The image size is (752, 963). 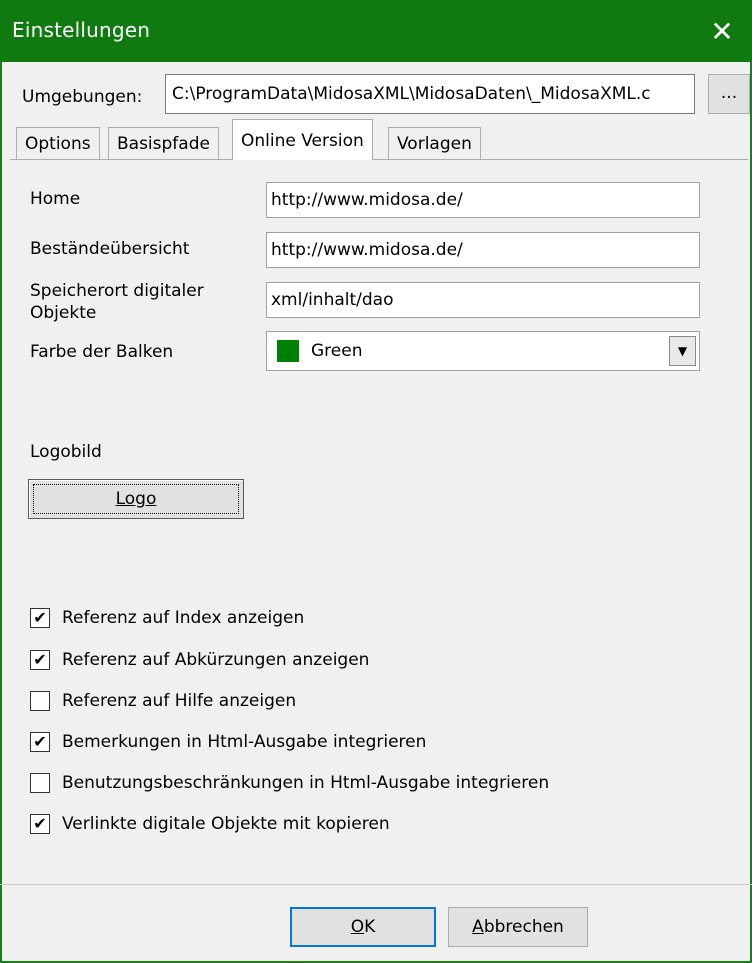 I want to click on tab-vorlagen: Vorlagen, so click(x=434, y=143).